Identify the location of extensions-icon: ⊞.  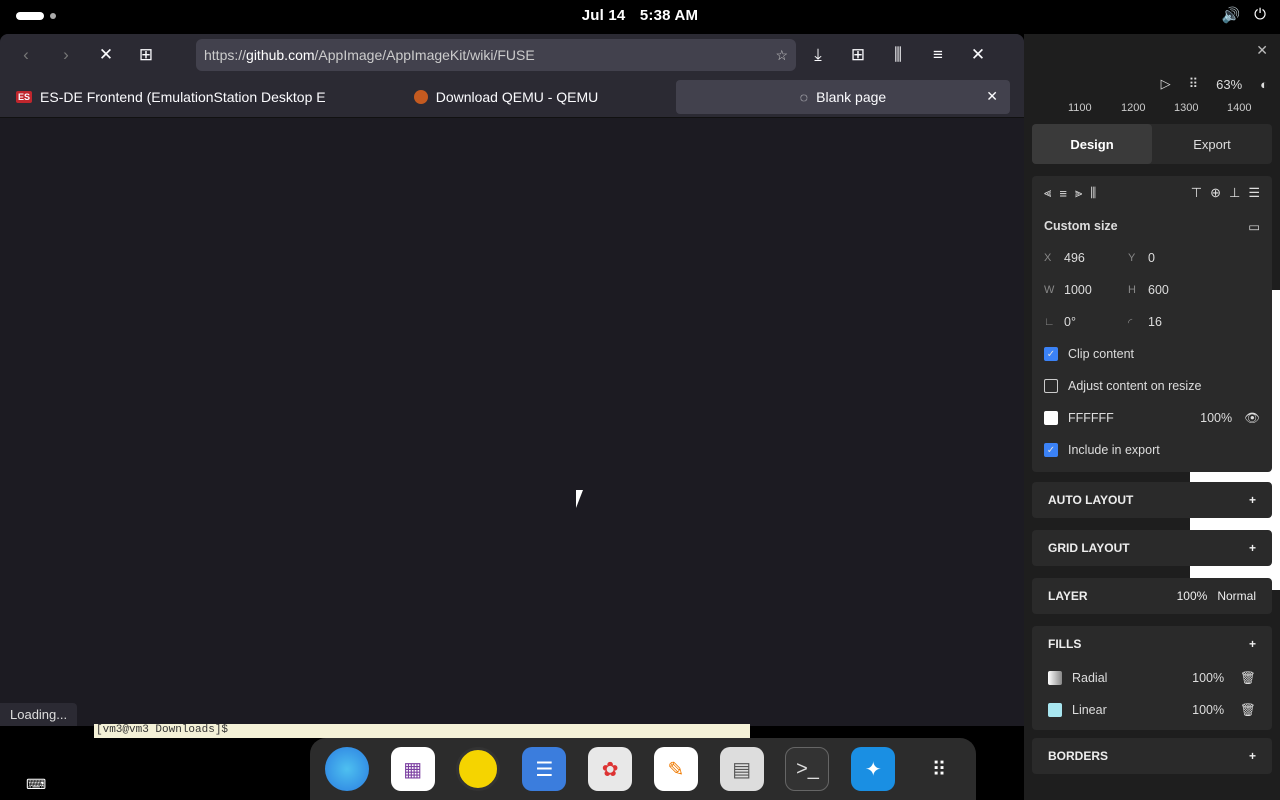
(858, 55).